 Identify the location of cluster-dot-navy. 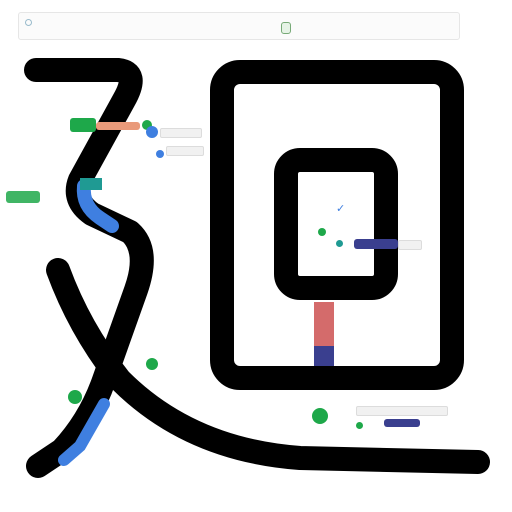
(160, 154).